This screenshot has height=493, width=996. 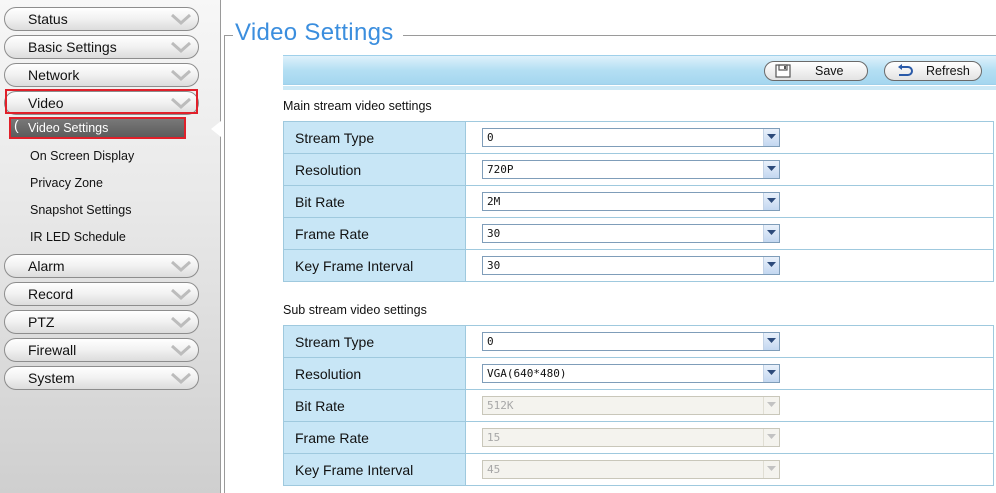 I want to click on table-row: Resolution 720P, so click(x=638, y=169).